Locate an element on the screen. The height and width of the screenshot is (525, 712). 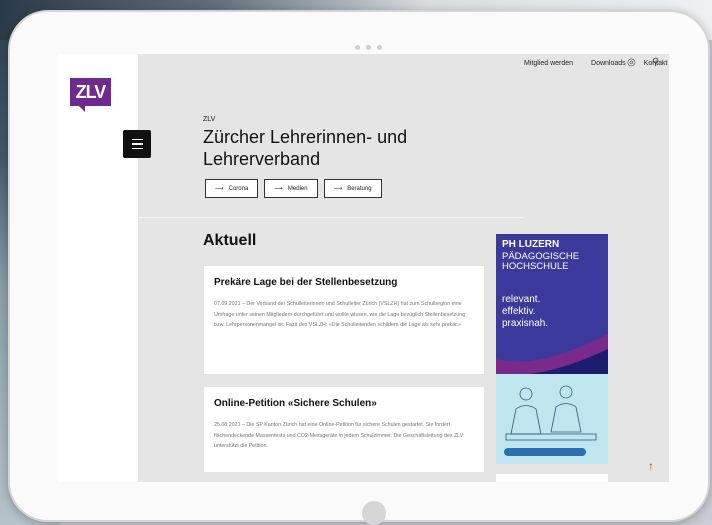
pill-label: Medien is located at coordinates (297, 188).